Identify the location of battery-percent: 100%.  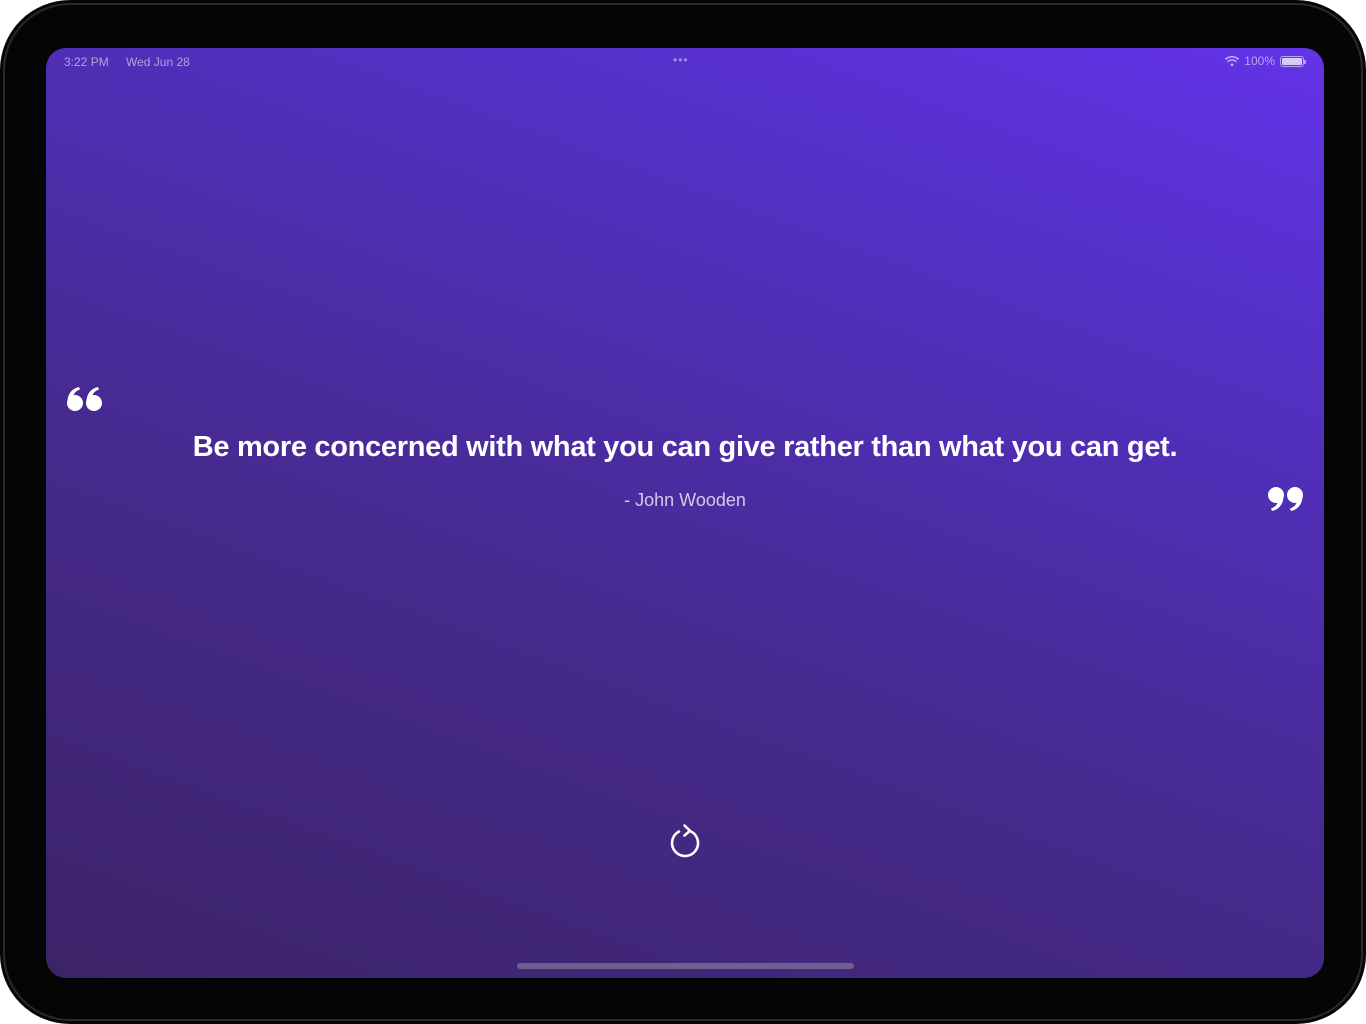
(1259, 61).